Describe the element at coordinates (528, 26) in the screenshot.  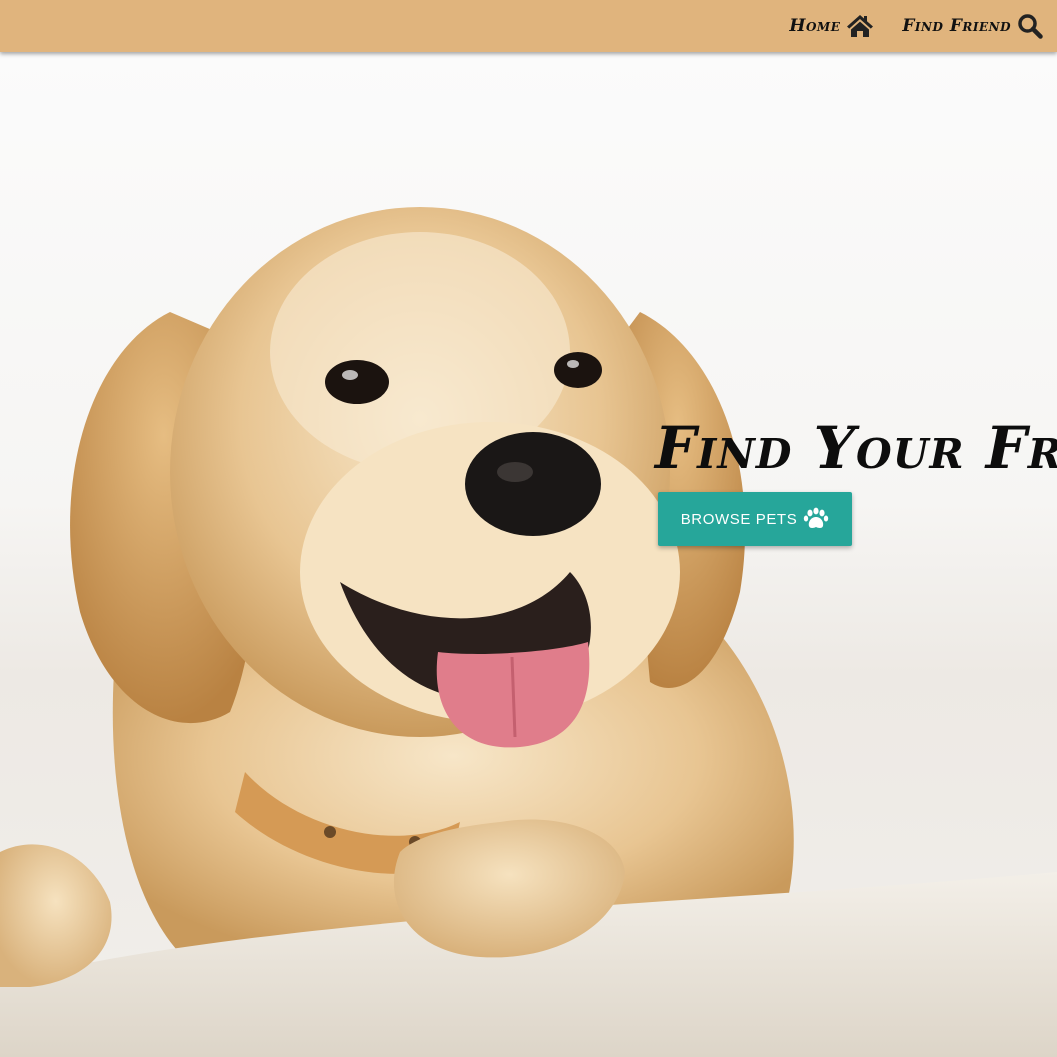
I see `navbar: Home Find Friend` at that location.